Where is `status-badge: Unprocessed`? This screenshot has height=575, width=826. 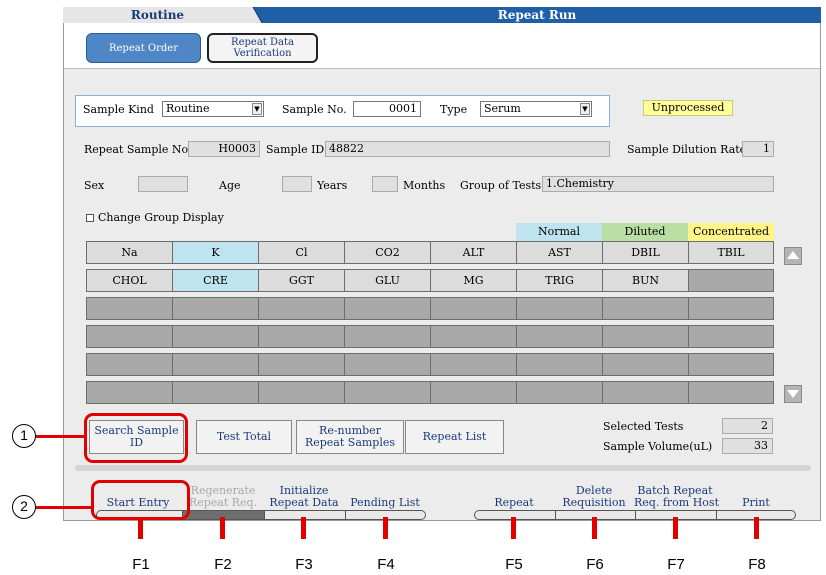 status-badge: Unprocessed is located at coordinates (688, 108).